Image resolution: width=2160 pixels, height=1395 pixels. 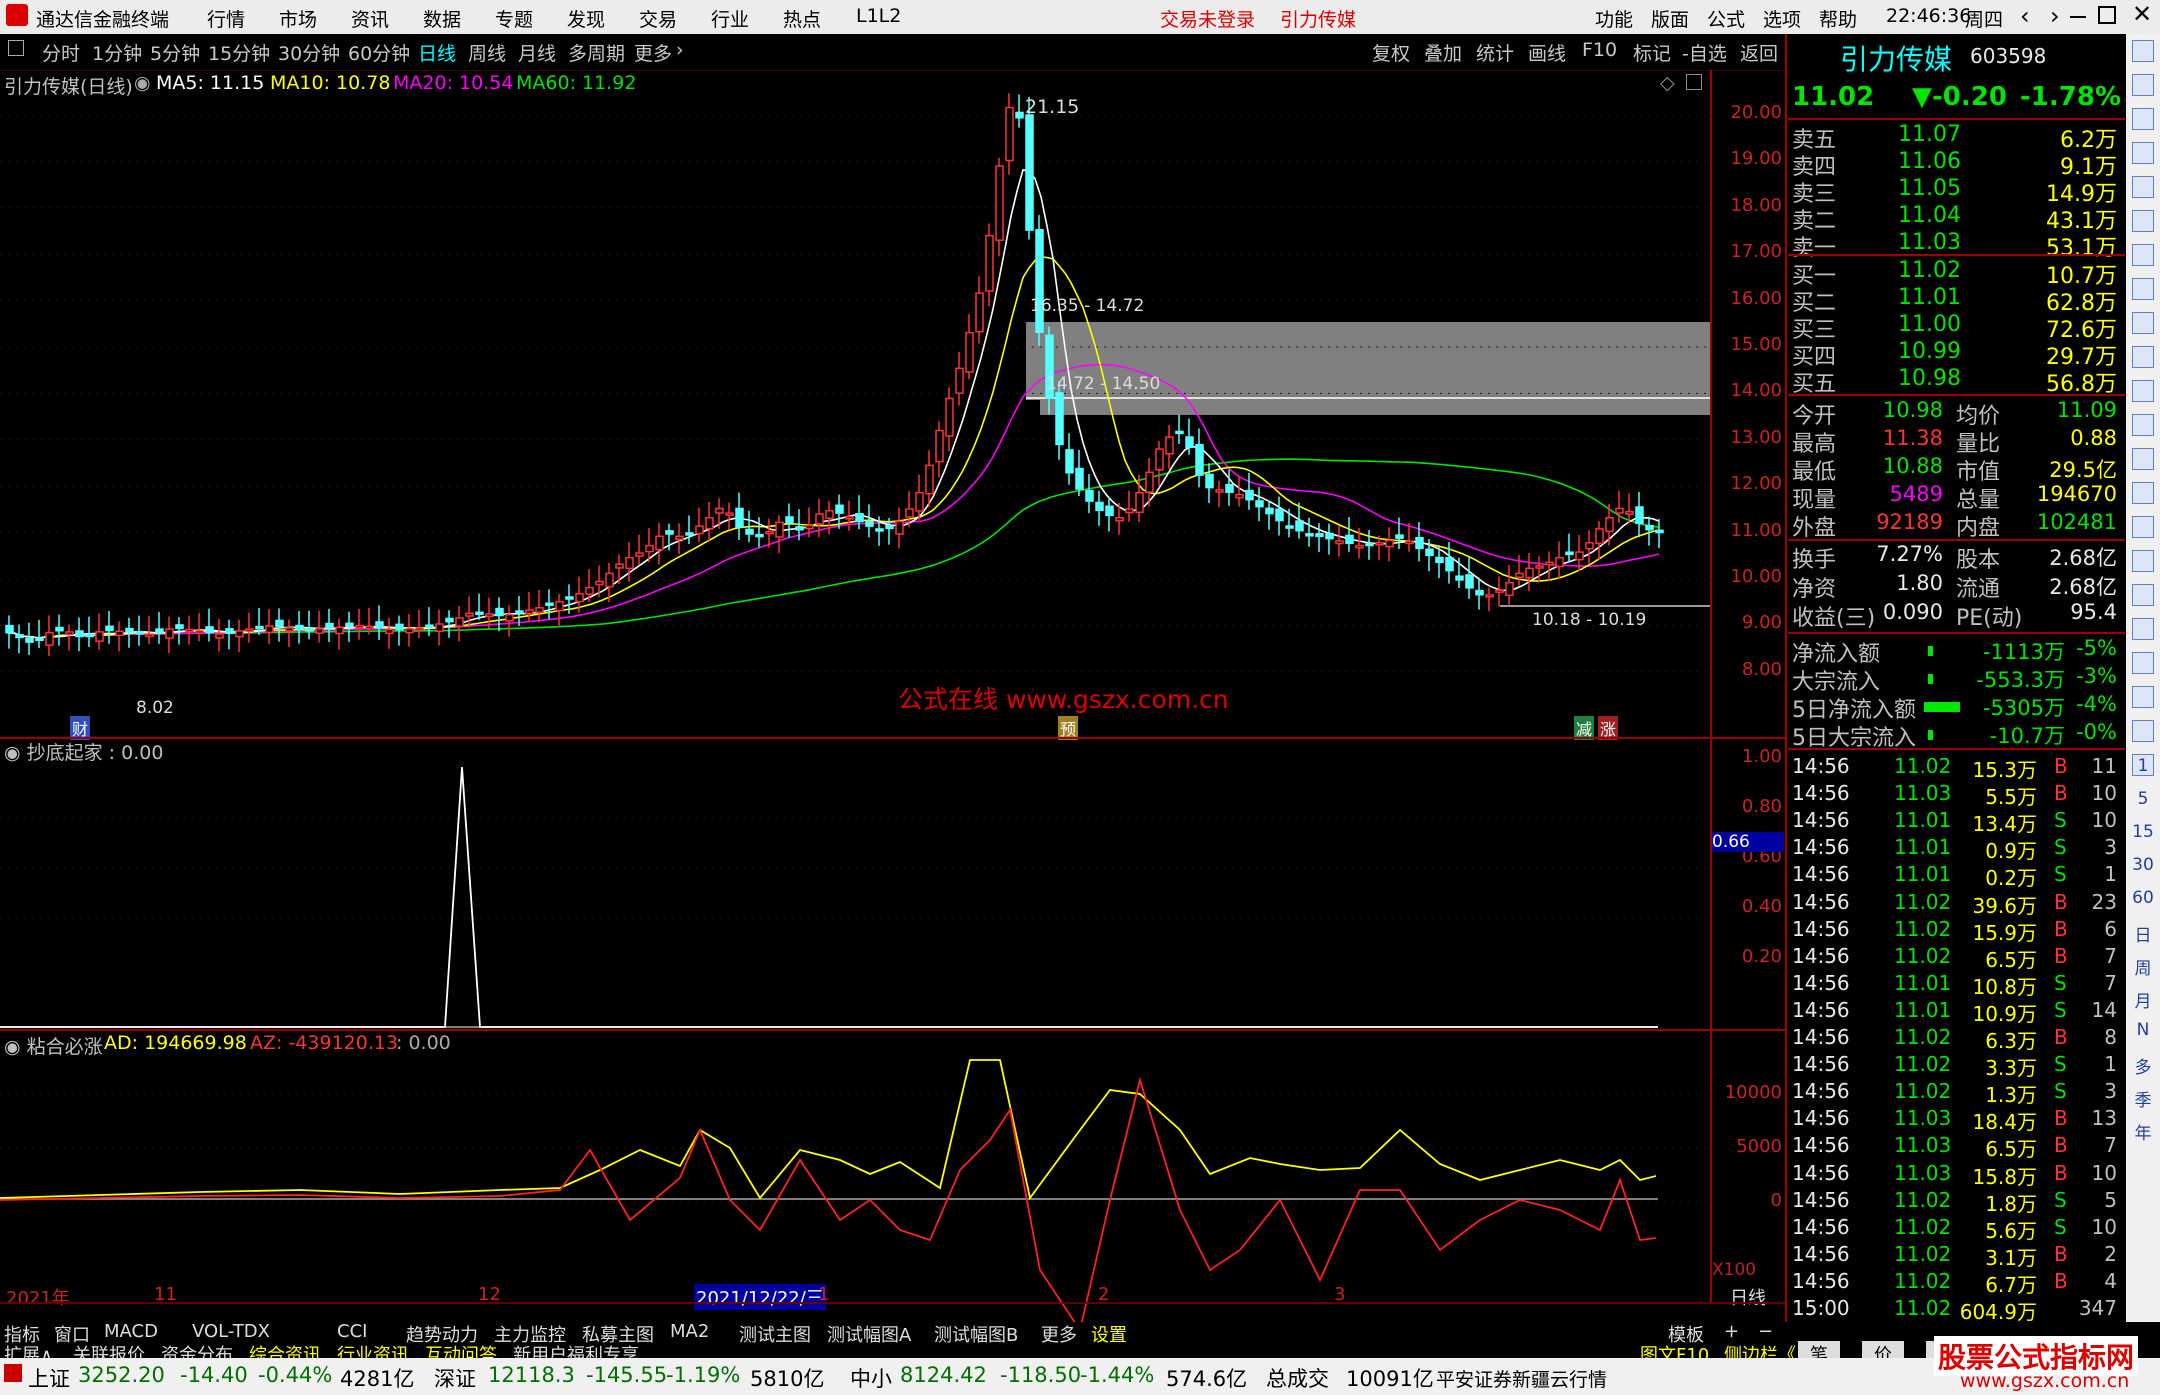 I want to click on menu-item: 热点, so click(x=802, y=18).